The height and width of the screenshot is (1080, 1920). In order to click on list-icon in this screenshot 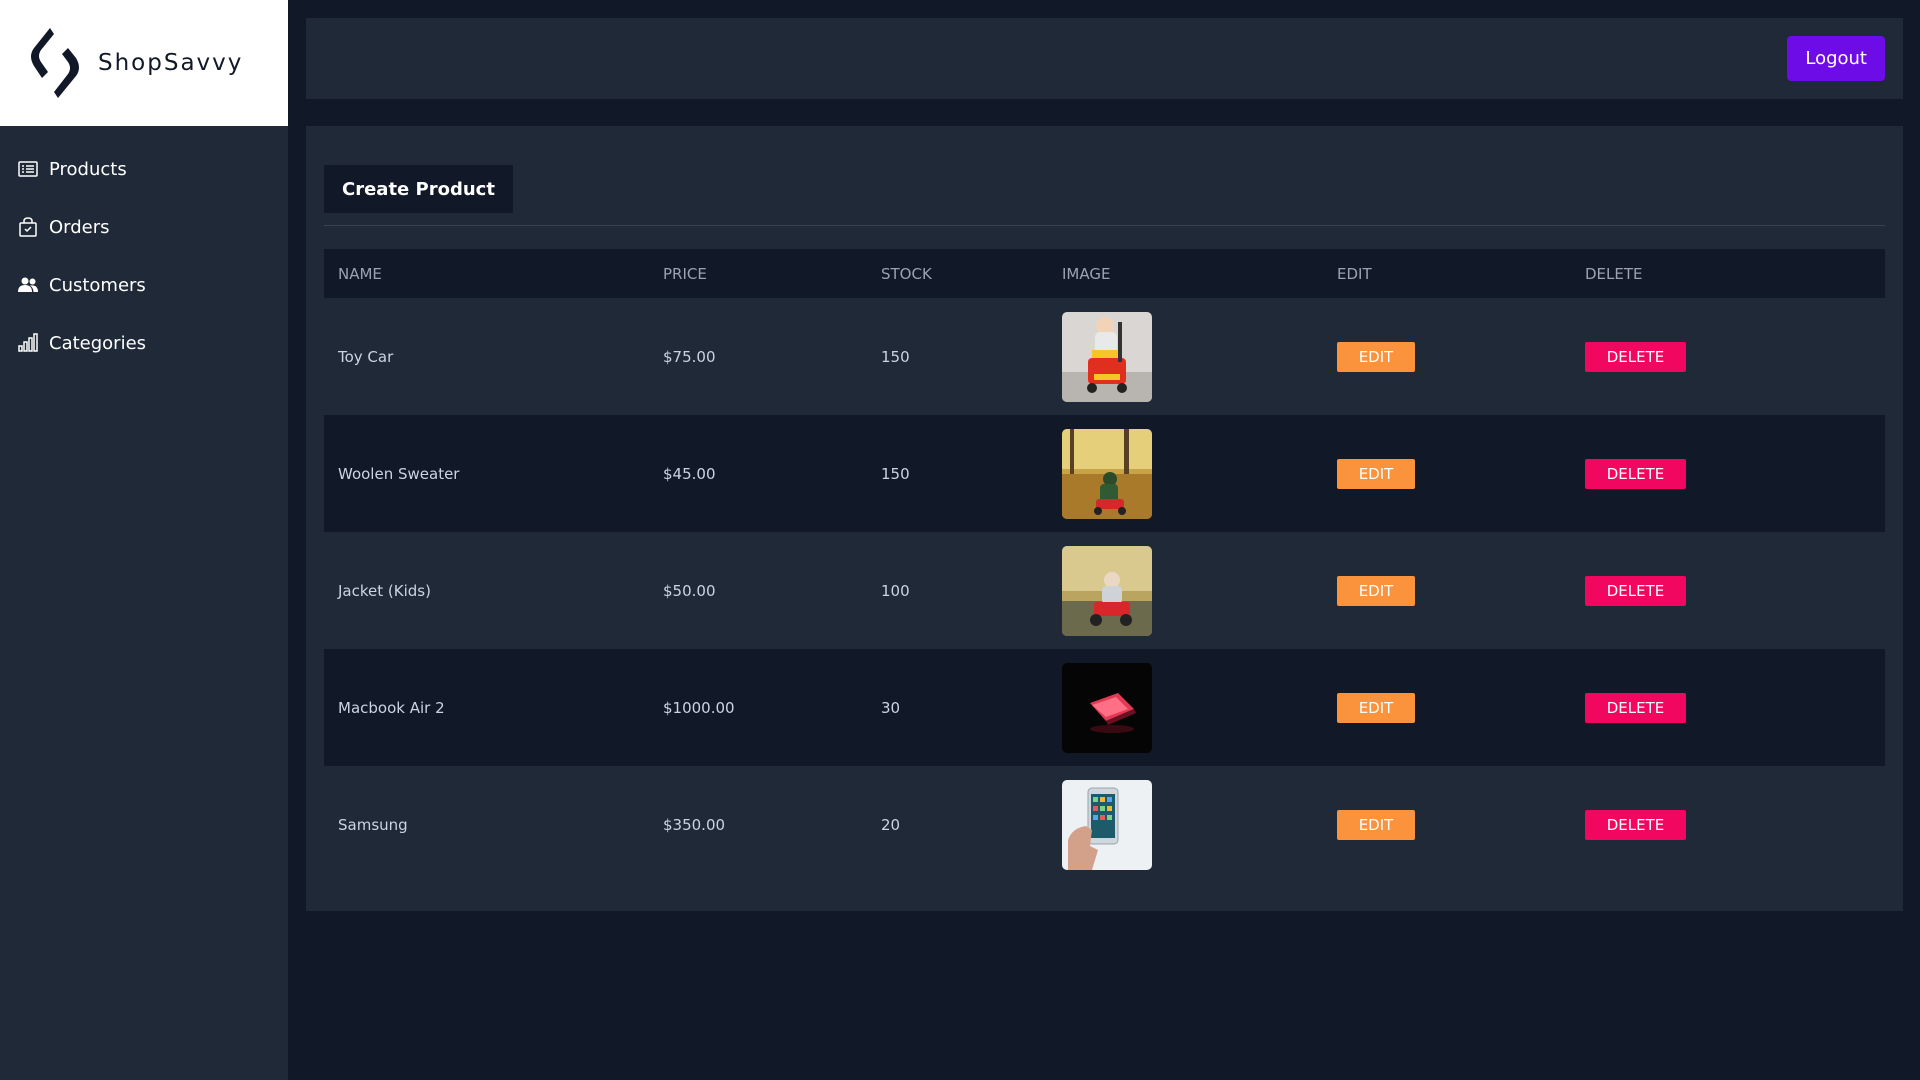, I will do `click(28, 169)`.